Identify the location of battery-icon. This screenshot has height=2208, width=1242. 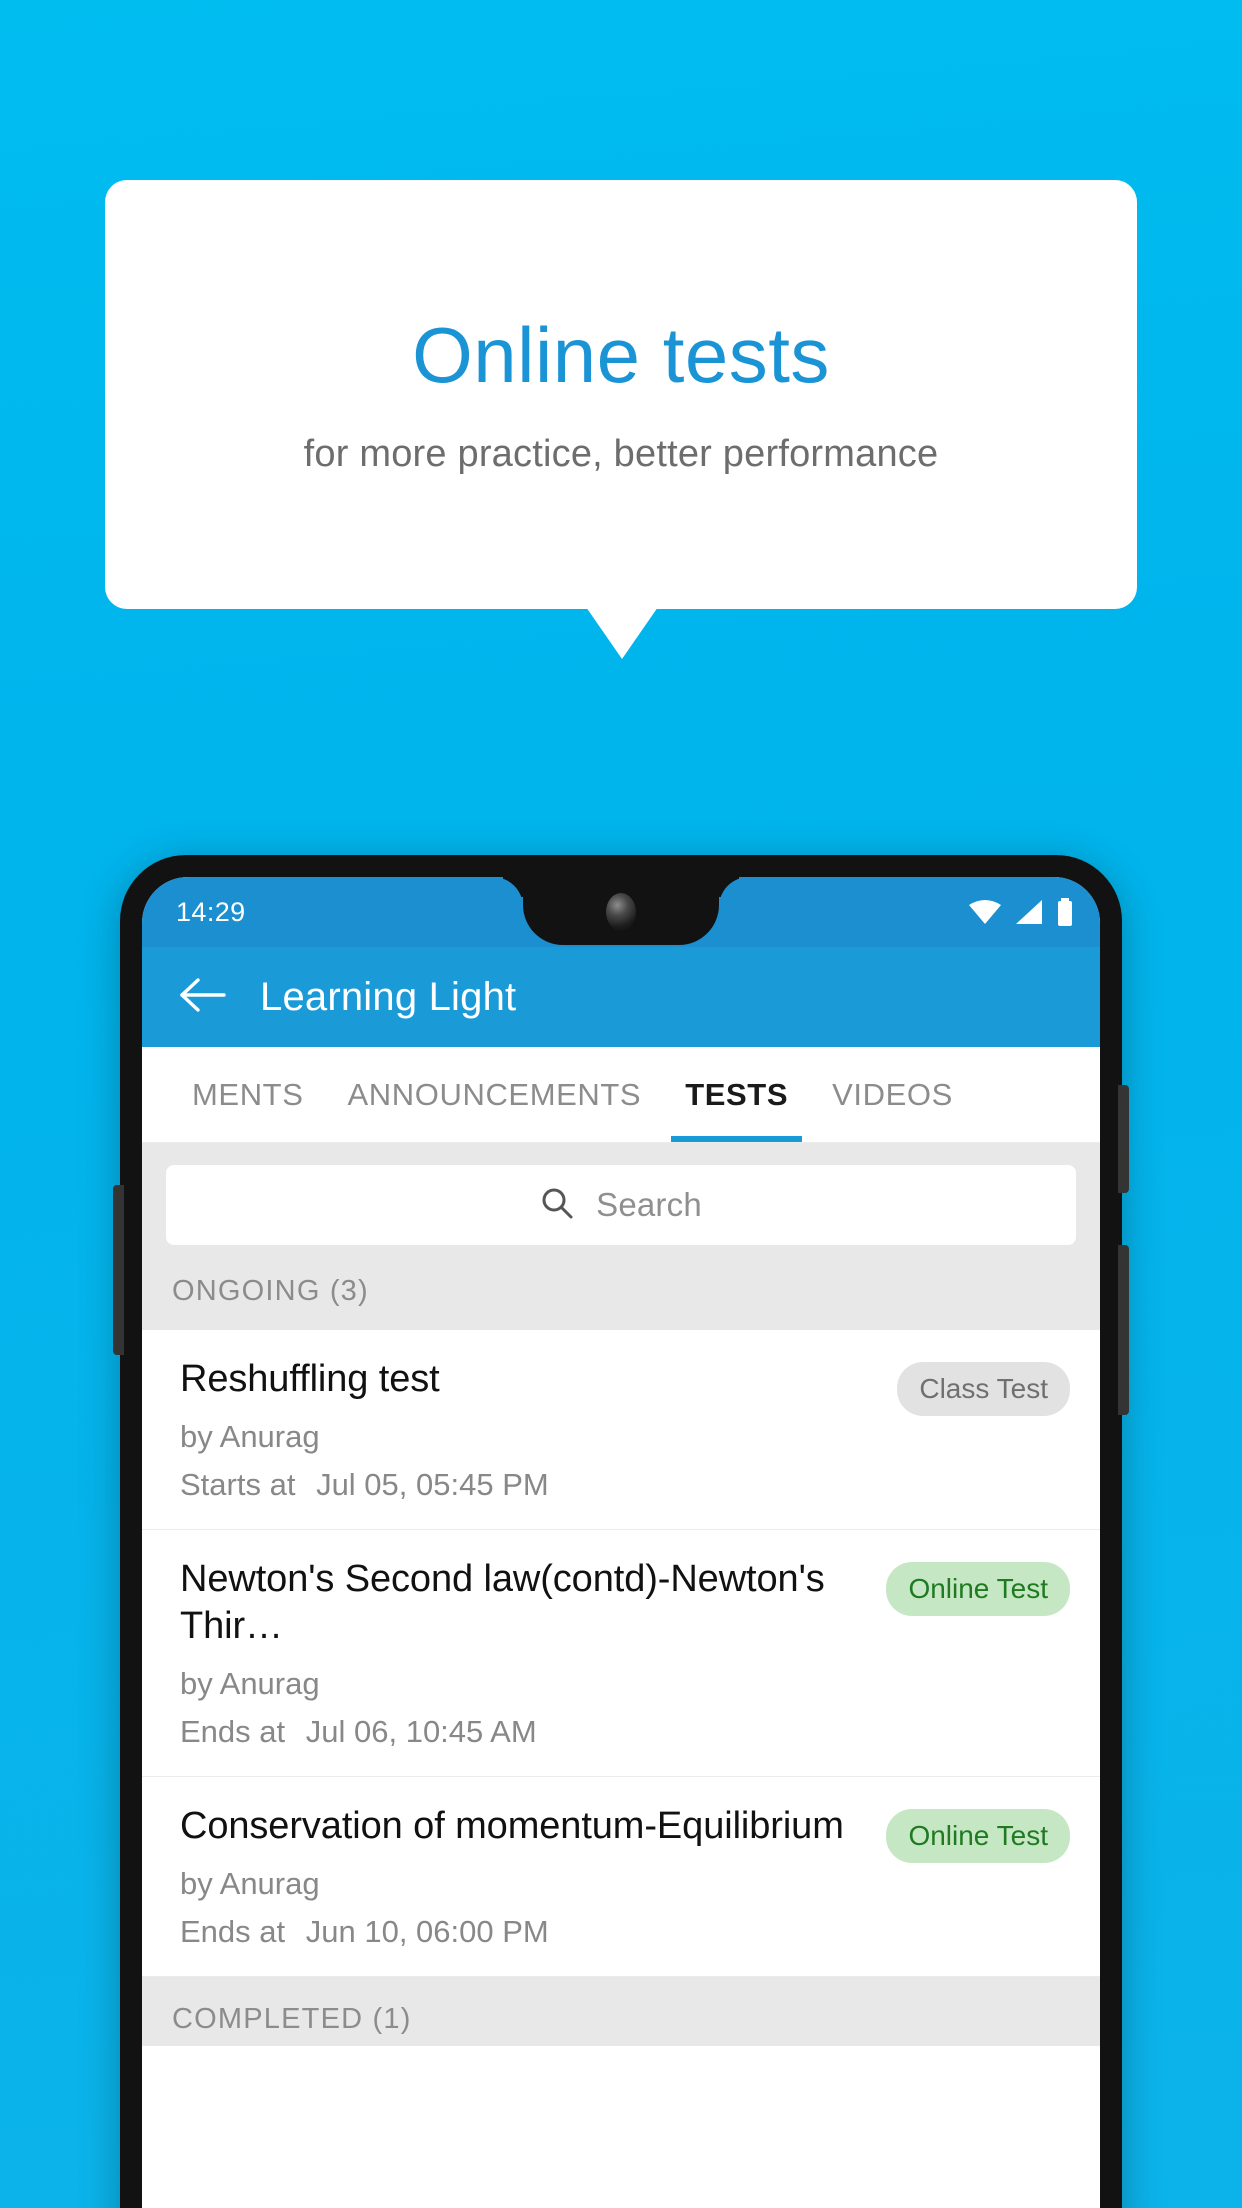
(1065, 912).